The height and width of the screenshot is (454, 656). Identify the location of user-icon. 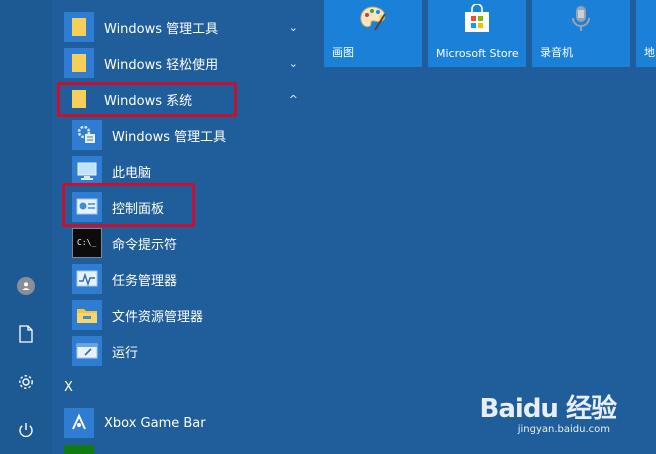
(26, 286).